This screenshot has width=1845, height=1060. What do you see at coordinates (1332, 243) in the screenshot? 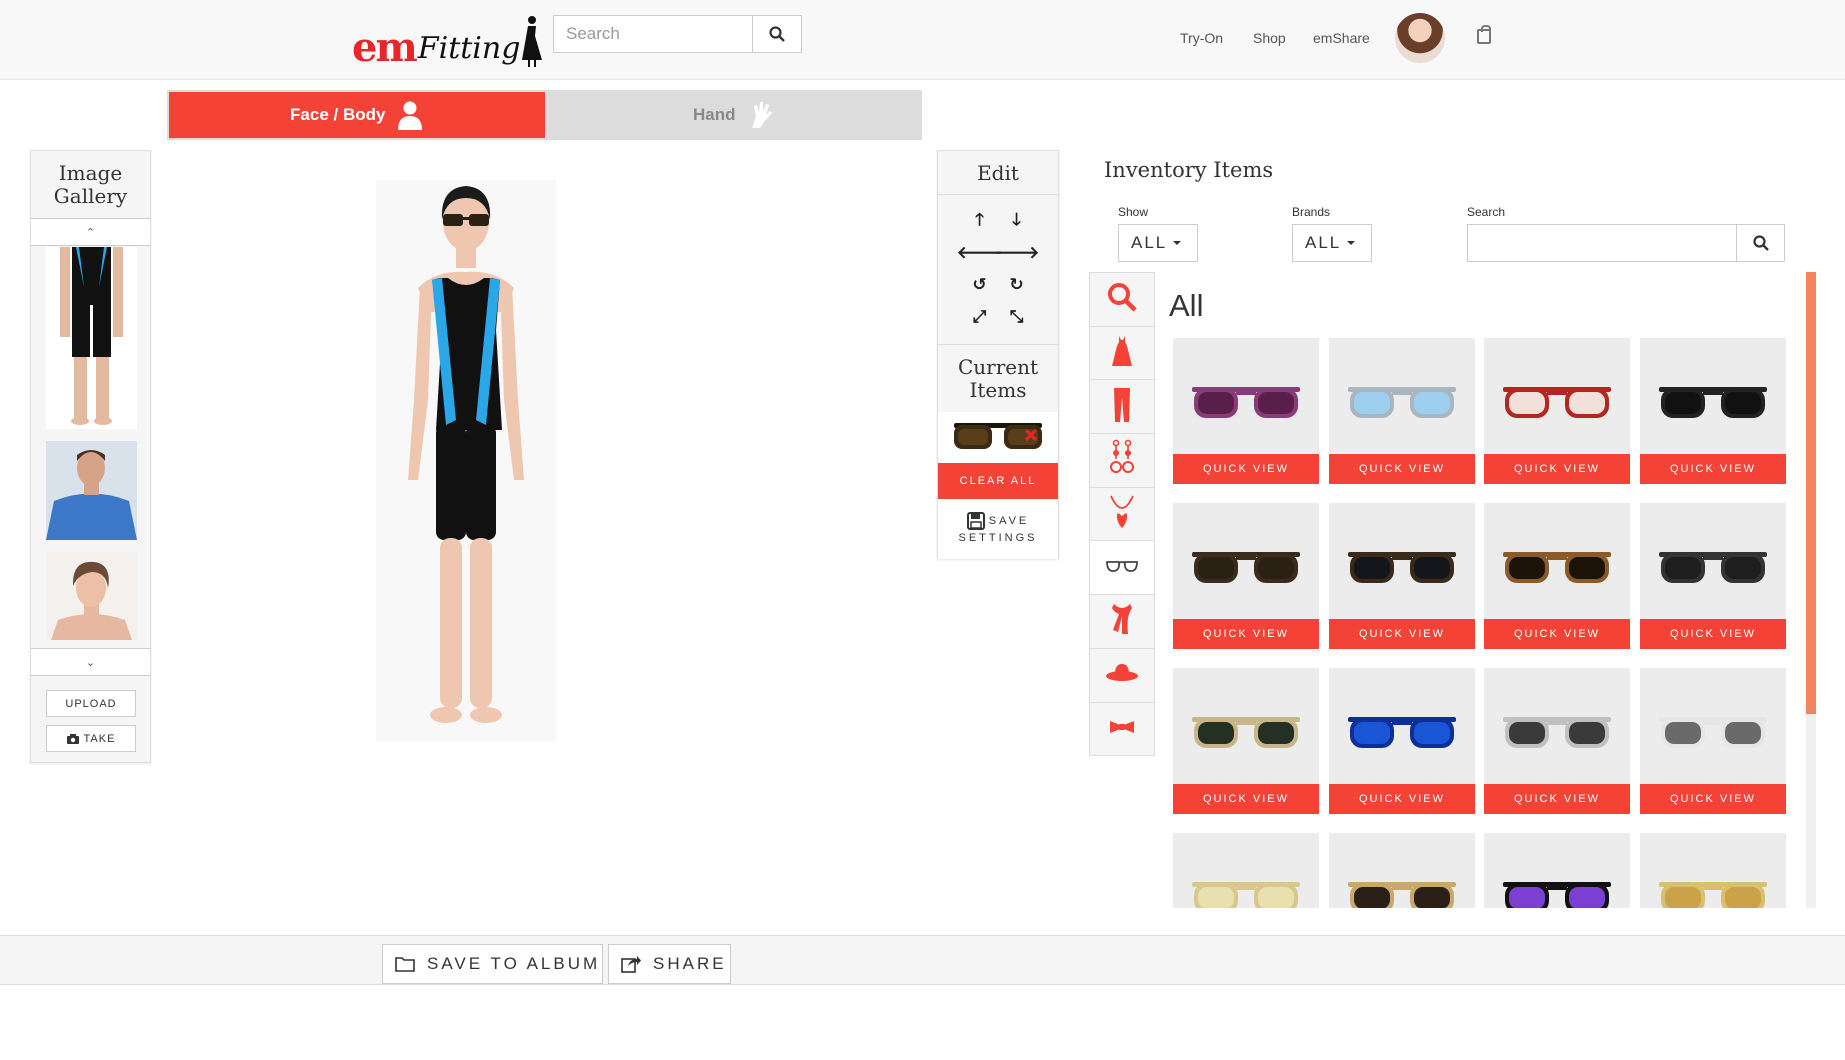
I see `brands-filter-dropdown: ALL` at bounding box center [1332, 243].